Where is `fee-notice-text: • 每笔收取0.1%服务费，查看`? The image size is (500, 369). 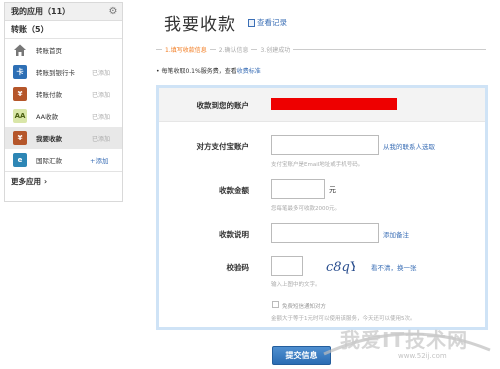 fee-notice-text: • 每笔收取0.1%服务费，查看 is located at coordinates (196, 71).